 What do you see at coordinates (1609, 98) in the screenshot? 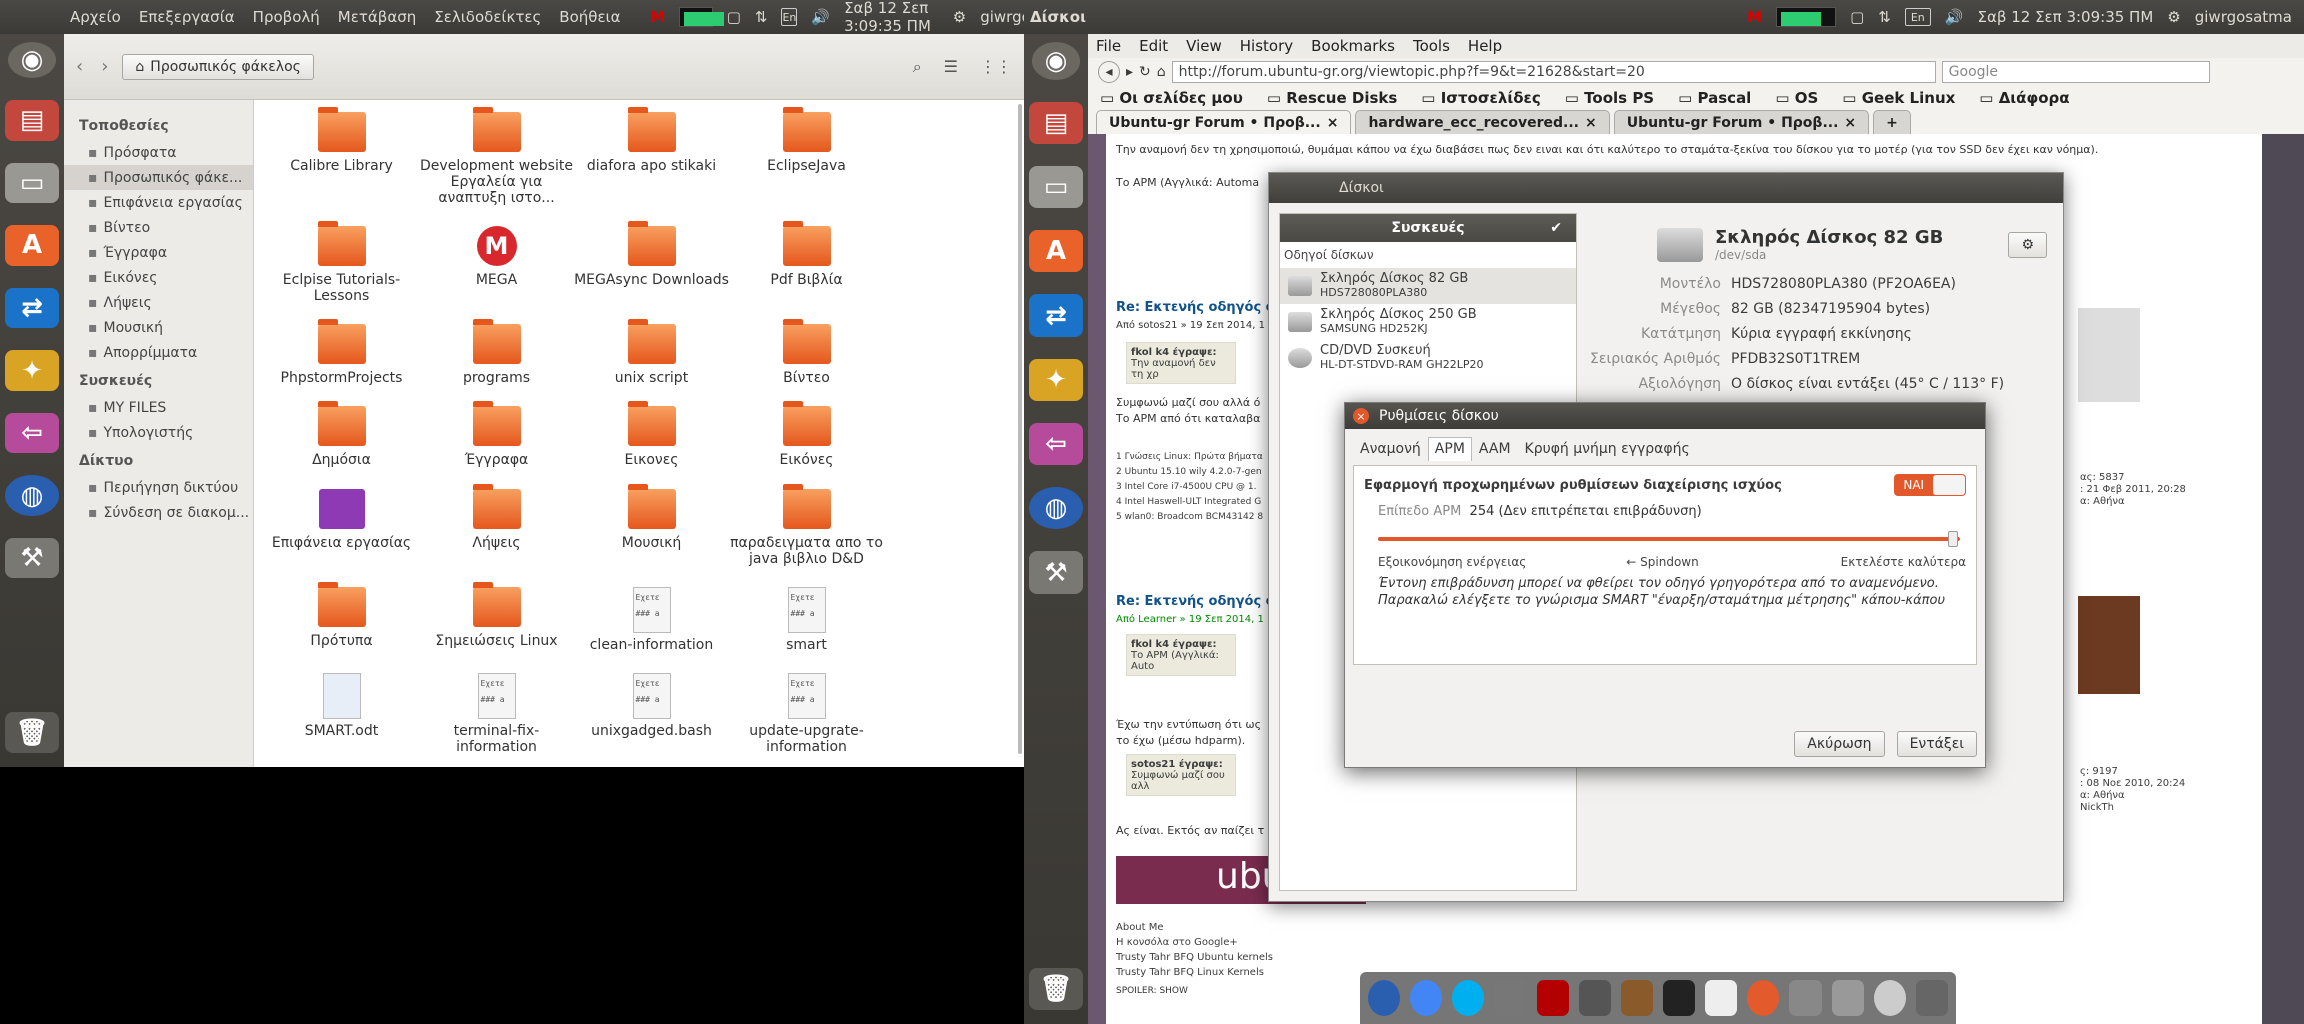
I see `bookmark-folder: ▭ Tools PS` at bounding box center [1609, 98].